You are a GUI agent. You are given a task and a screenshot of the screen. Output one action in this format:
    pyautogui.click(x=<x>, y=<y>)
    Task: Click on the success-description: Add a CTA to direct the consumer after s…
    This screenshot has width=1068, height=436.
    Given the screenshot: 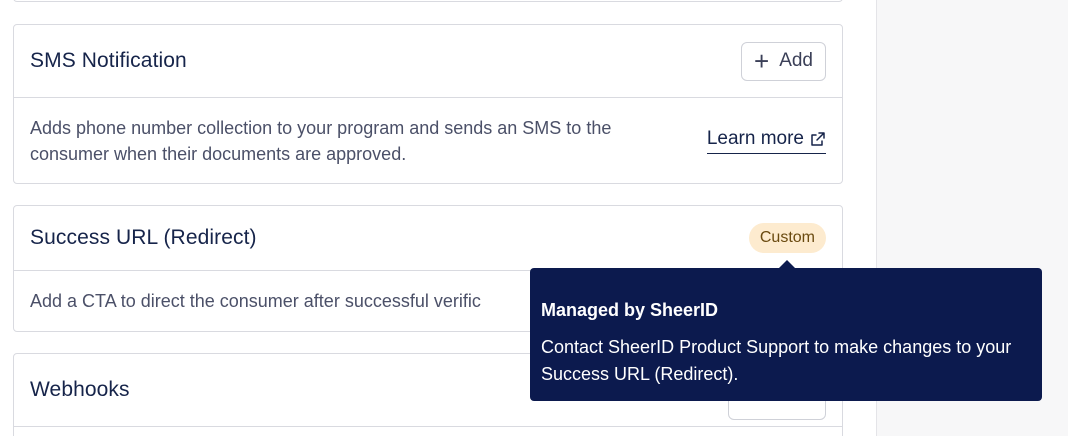 What is the action you would take?
    pyautogui.click(x=255, y=301)
    